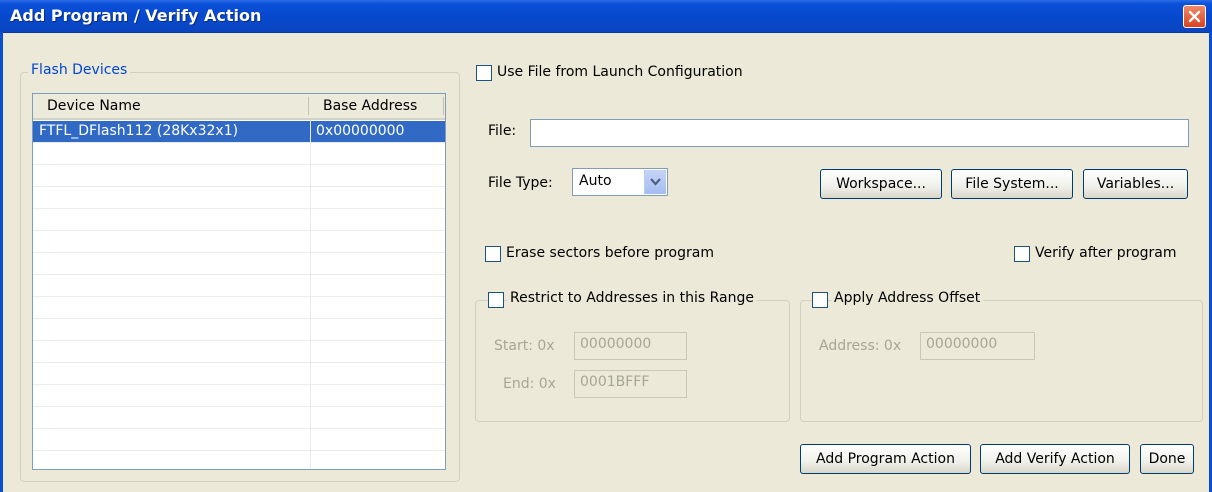  I want to click on close-button, so click(1194, 16).